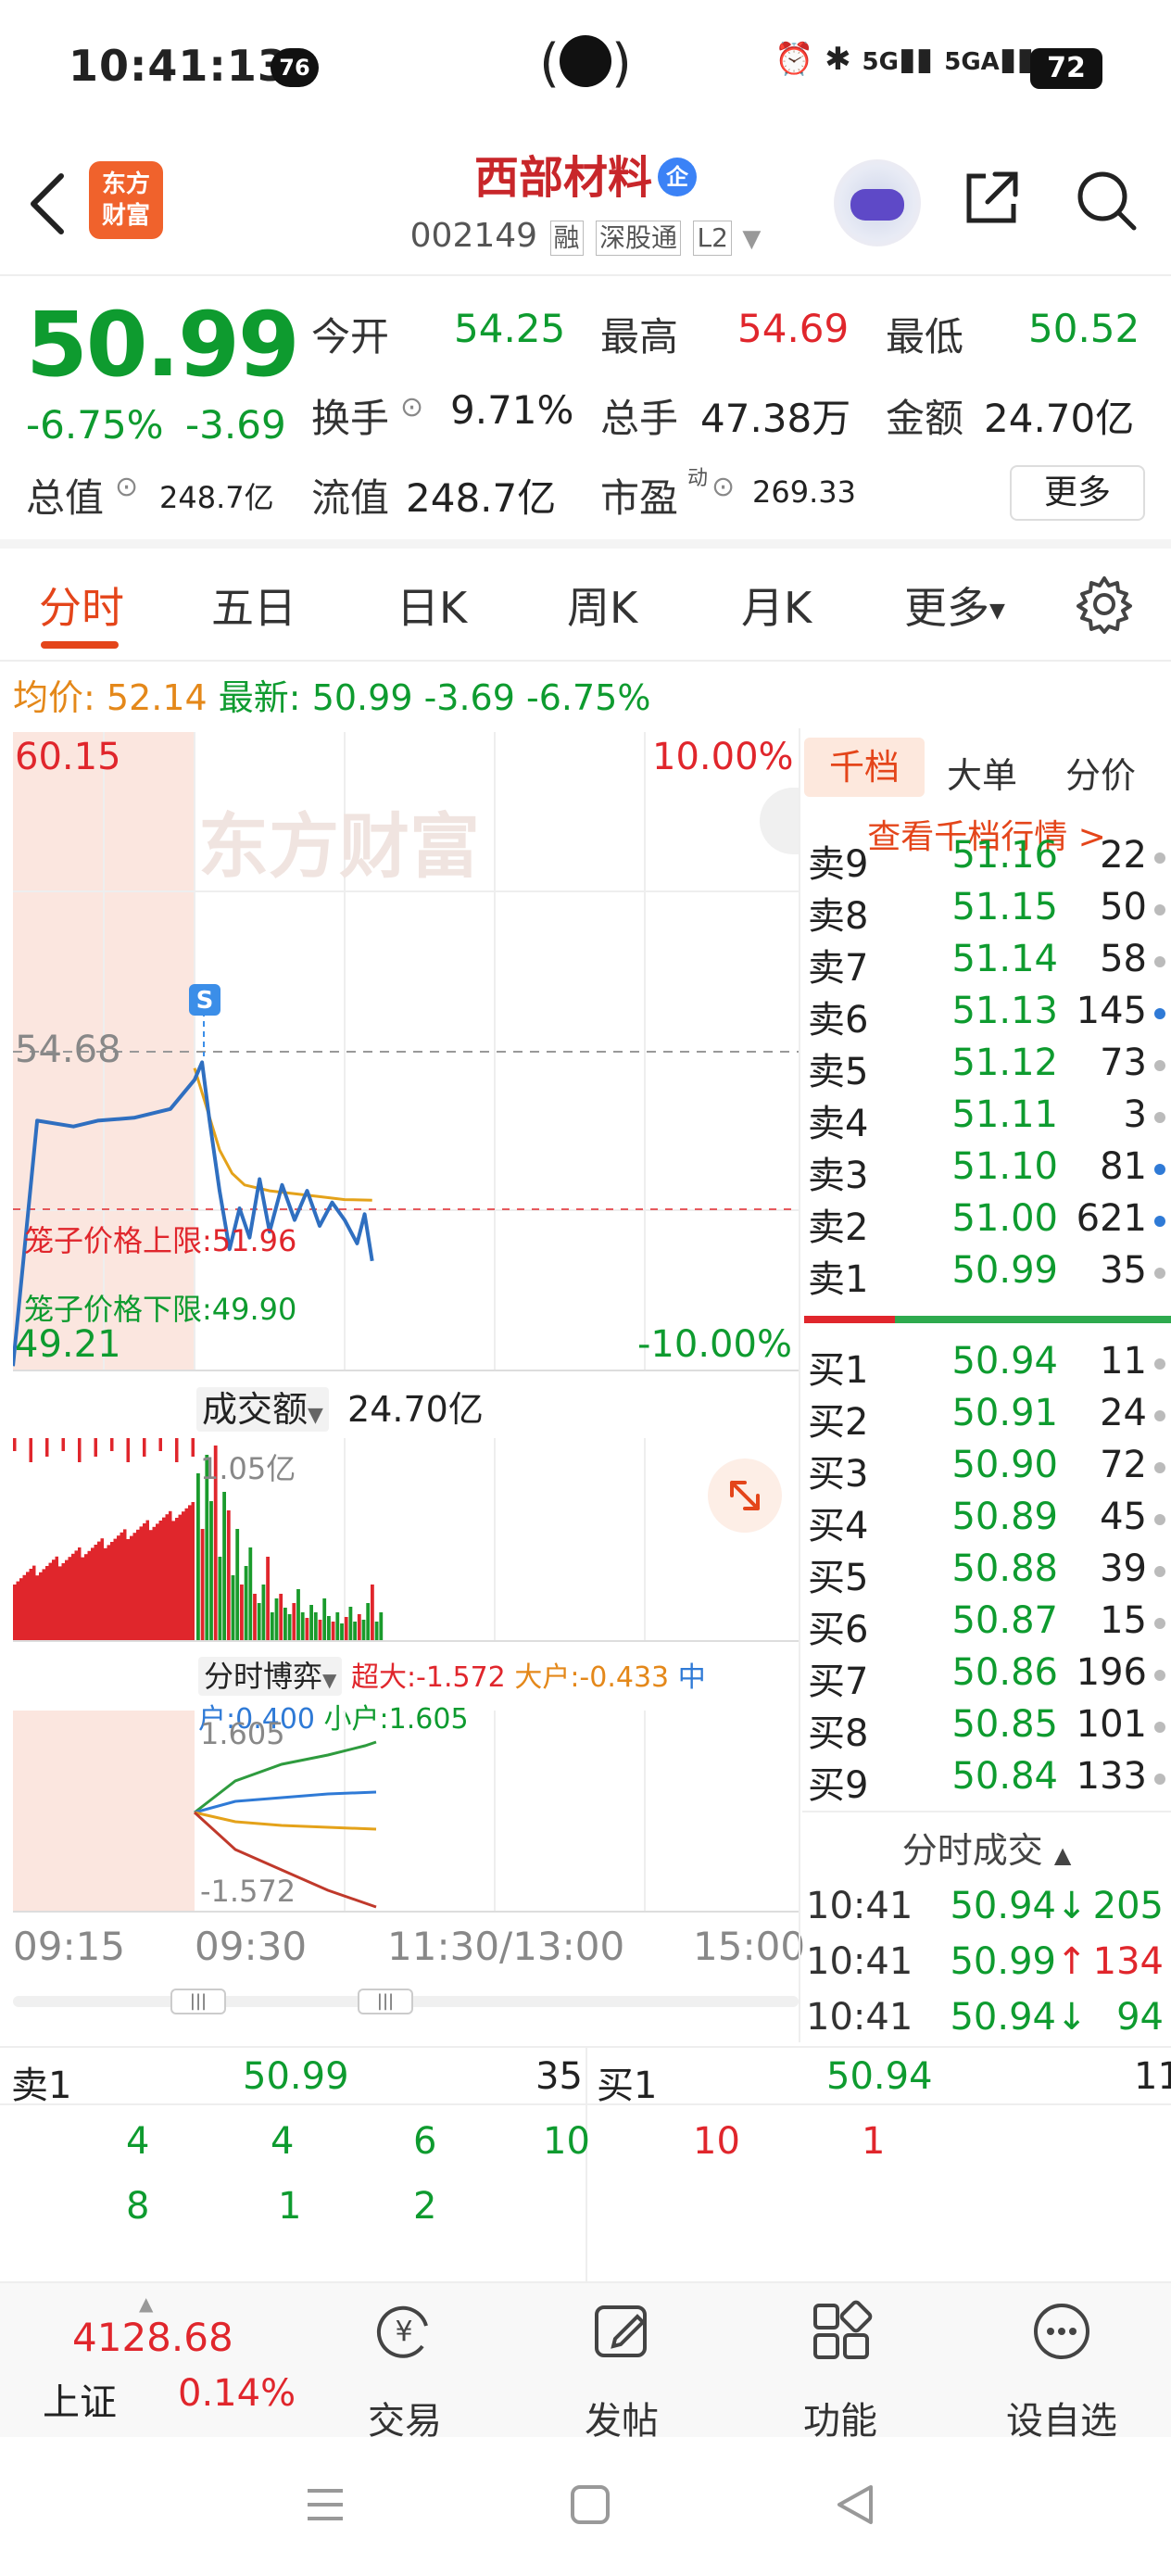 The height and width of the screenshot is (2576, 1171). Describe the element at coordinates (860, 1961) in the screenshot. I see `tick-time: 10:41` at that location.